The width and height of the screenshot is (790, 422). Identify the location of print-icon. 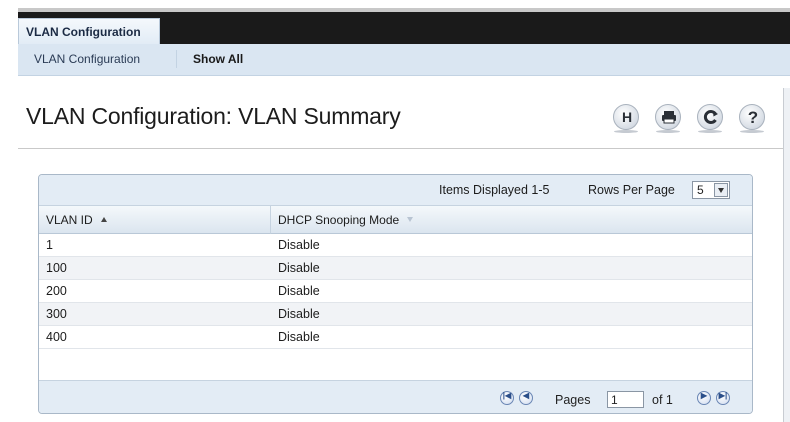
(669, 117).